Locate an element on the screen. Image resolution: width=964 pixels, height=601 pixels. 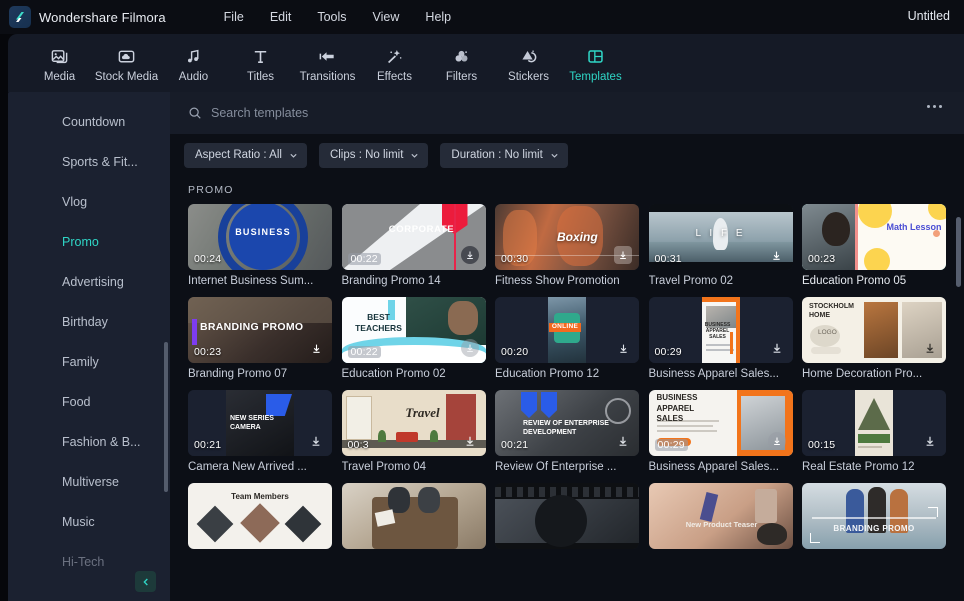
sidebar-collapse-button is located at coordinates (145, 581).